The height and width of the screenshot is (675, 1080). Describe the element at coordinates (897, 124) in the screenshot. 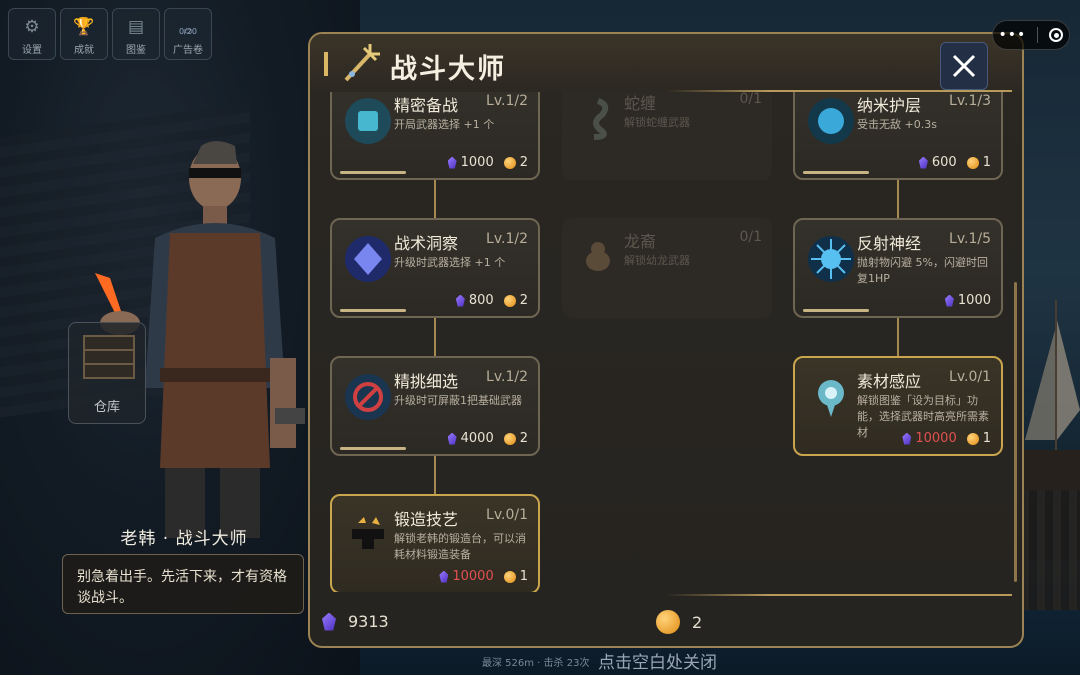

I see `skill-desc: 受击无敌 +0.3s` at that location.